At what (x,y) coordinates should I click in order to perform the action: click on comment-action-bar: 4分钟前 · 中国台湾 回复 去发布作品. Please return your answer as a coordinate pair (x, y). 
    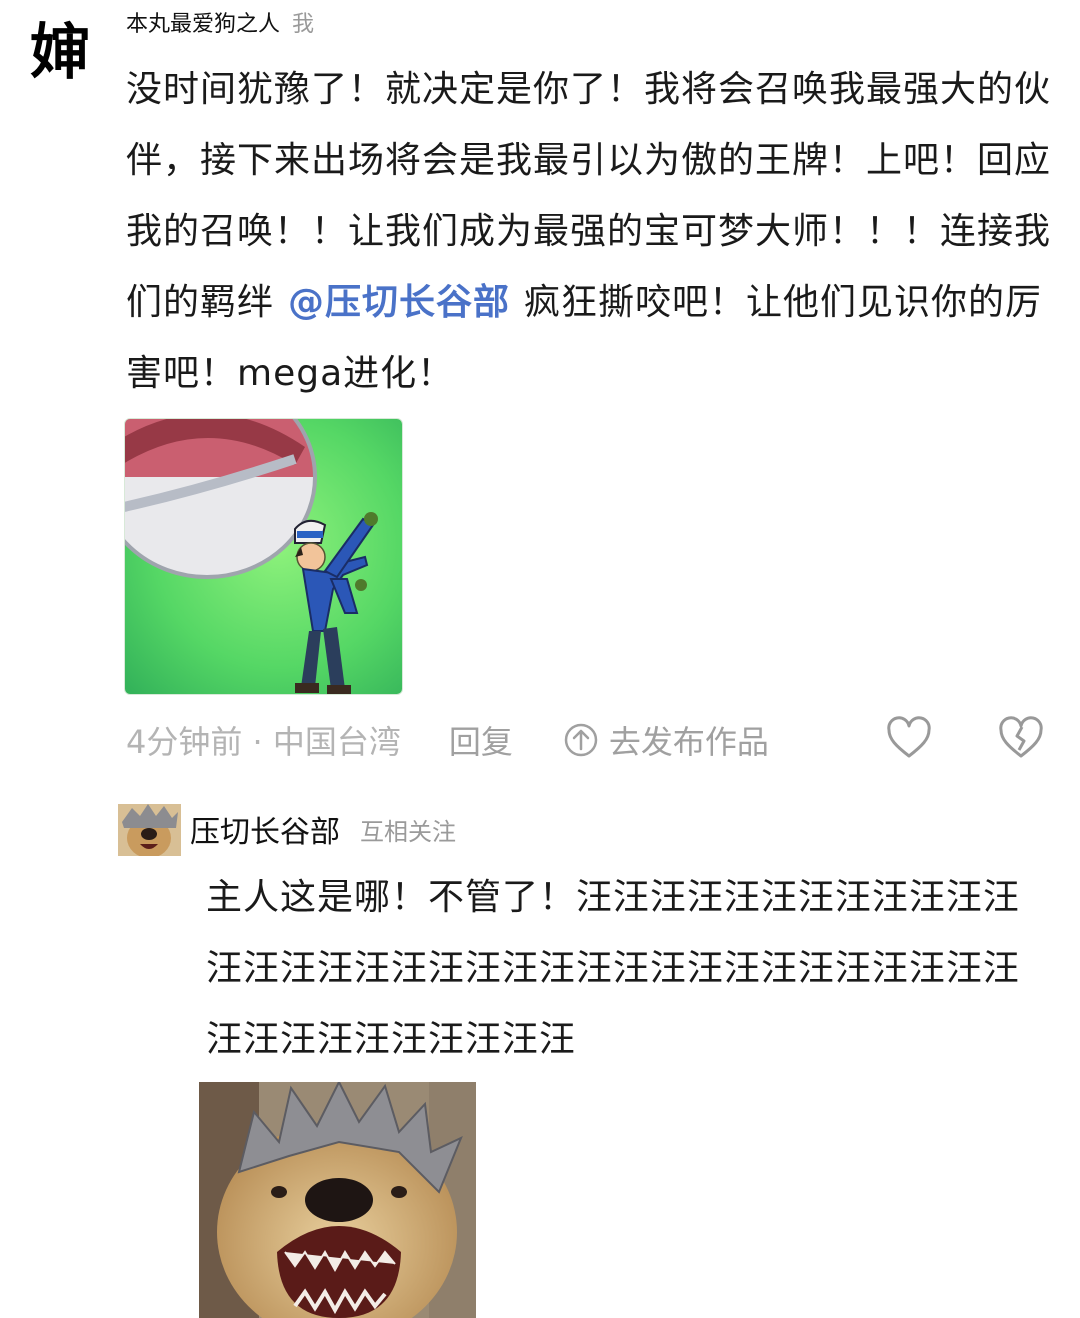
    Looking at the image, I should click on (591, 740).